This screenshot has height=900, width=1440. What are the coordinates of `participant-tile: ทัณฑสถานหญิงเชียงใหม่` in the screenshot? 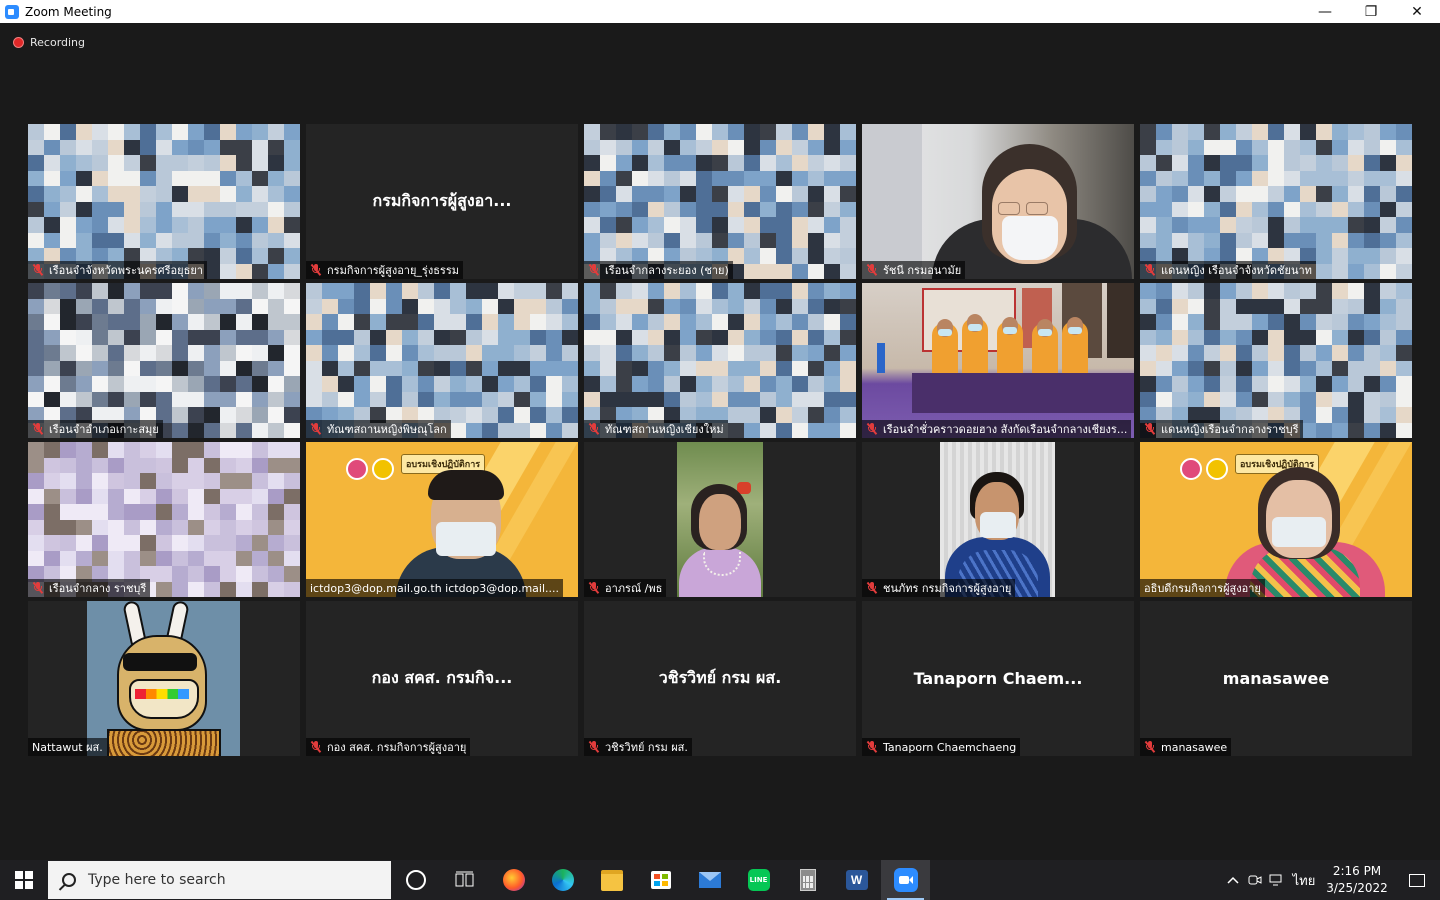 It's located at (720, 360).